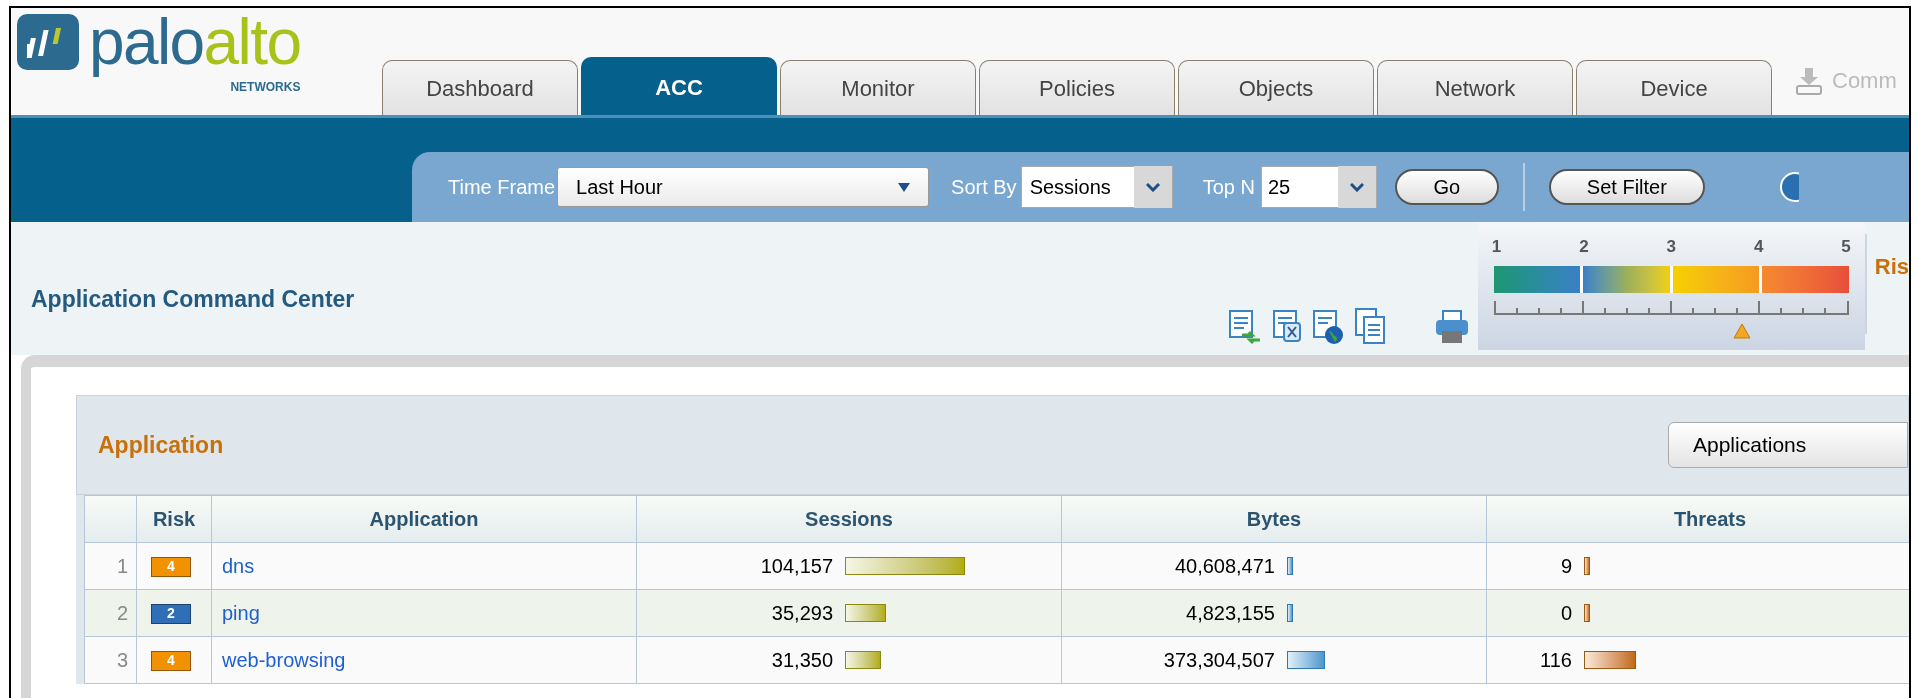 Image resolution: width=1917 pixels, height=698 pixels. What do you see at coordinates (801, 660) in the screenshot?
I see `cell-value: 31,350` at bounding box center [801, 660].